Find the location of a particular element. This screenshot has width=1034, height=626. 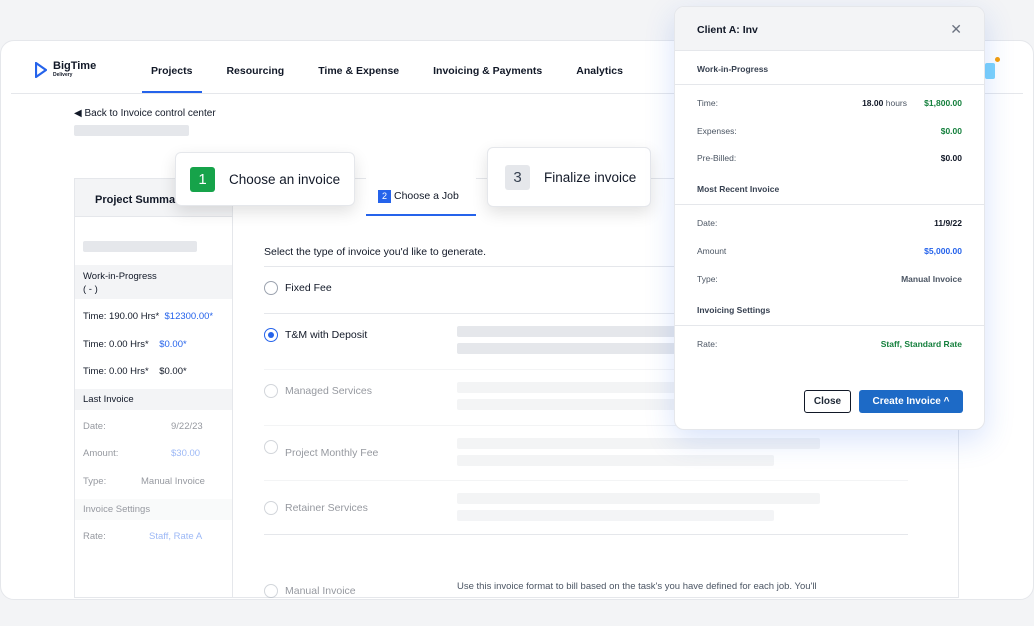

step-2-badge: 2 is located at coordinates (384, 196).